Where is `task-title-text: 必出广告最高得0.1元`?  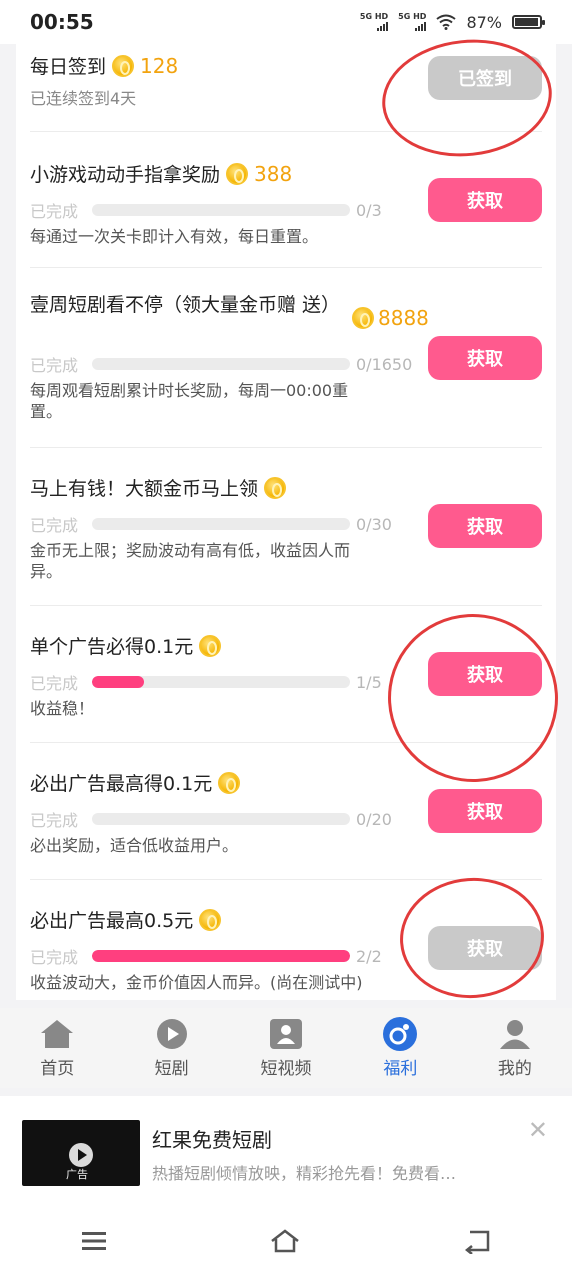 task-title-text: 必出广告最高得0.1元 is located at coordinates (121, 784).